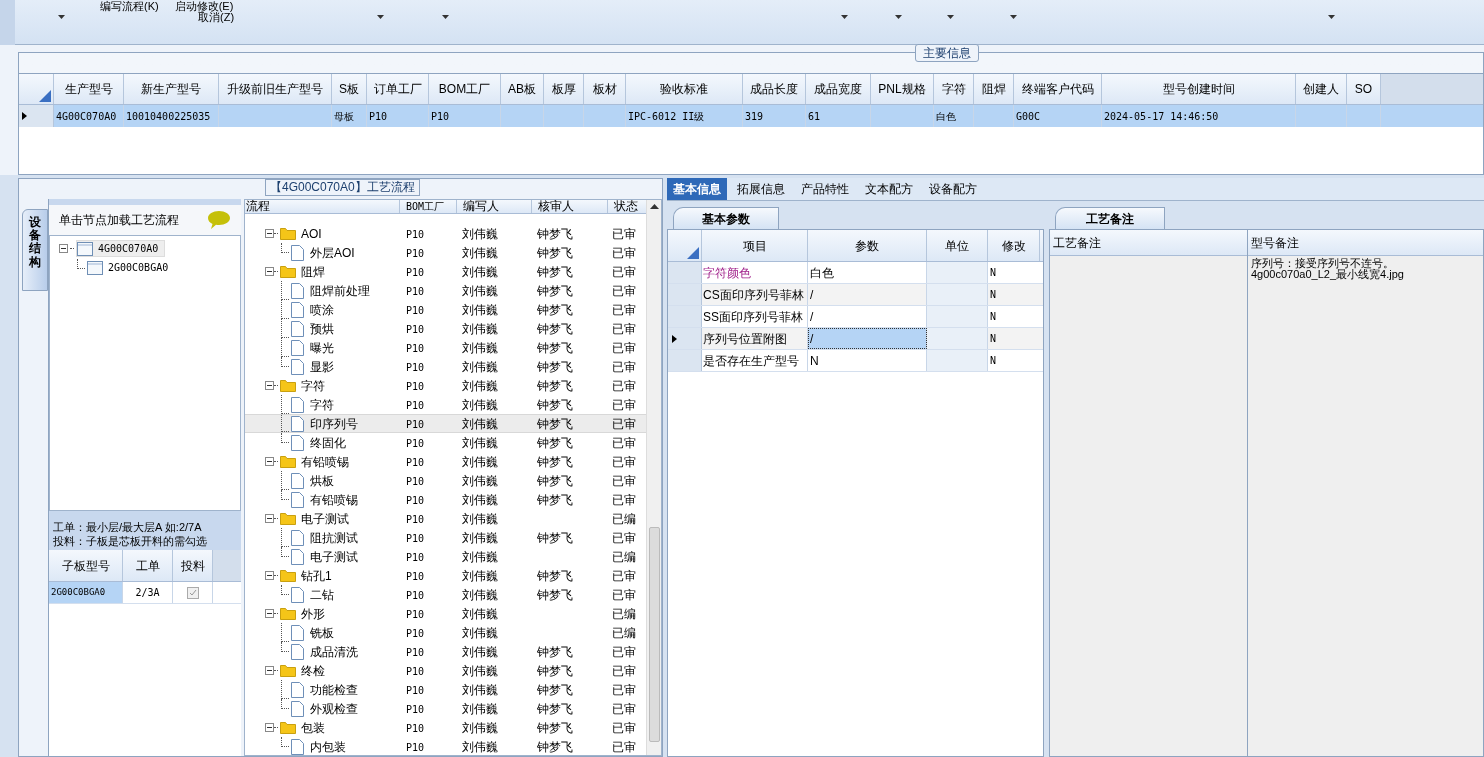 The height and width of the screenshot is (757, 1484). What do you see at coordinates (121, 248) in the screenshot?
I see `tree-node: 4G00C070A0` at bounding box center [121, 248].